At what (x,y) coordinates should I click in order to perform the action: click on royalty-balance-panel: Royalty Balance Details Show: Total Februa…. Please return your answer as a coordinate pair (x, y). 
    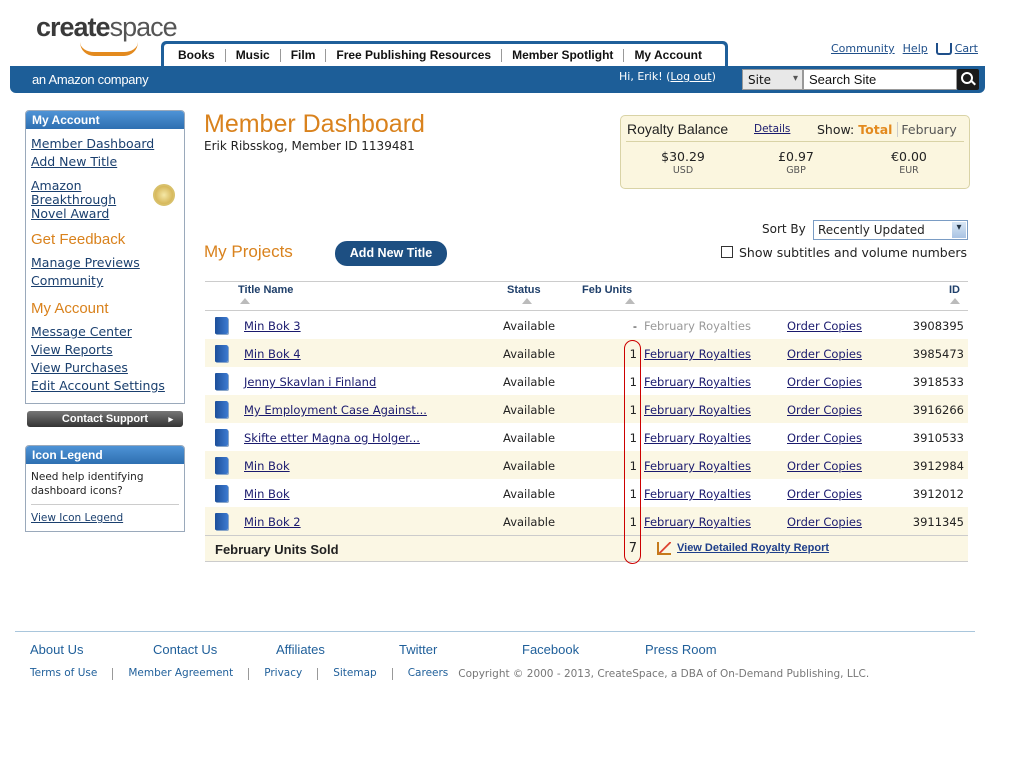
    Looking at the image, I should click on (795, 152).